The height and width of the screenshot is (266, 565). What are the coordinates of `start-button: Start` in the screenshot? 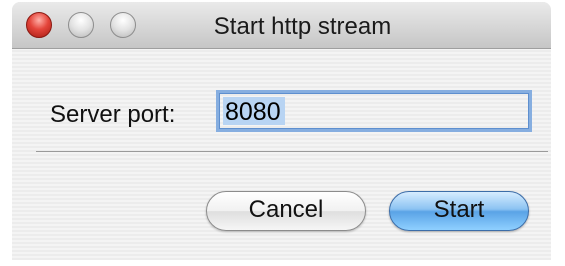 It's located at (459, 211).